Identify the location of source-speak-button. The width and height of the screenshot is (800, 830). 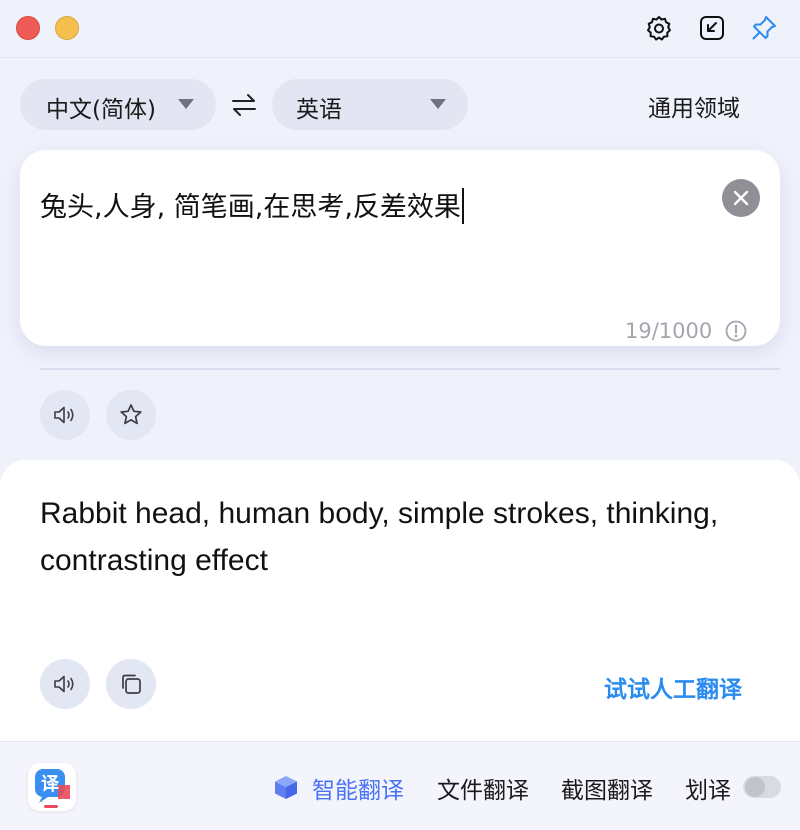
(65, 415).